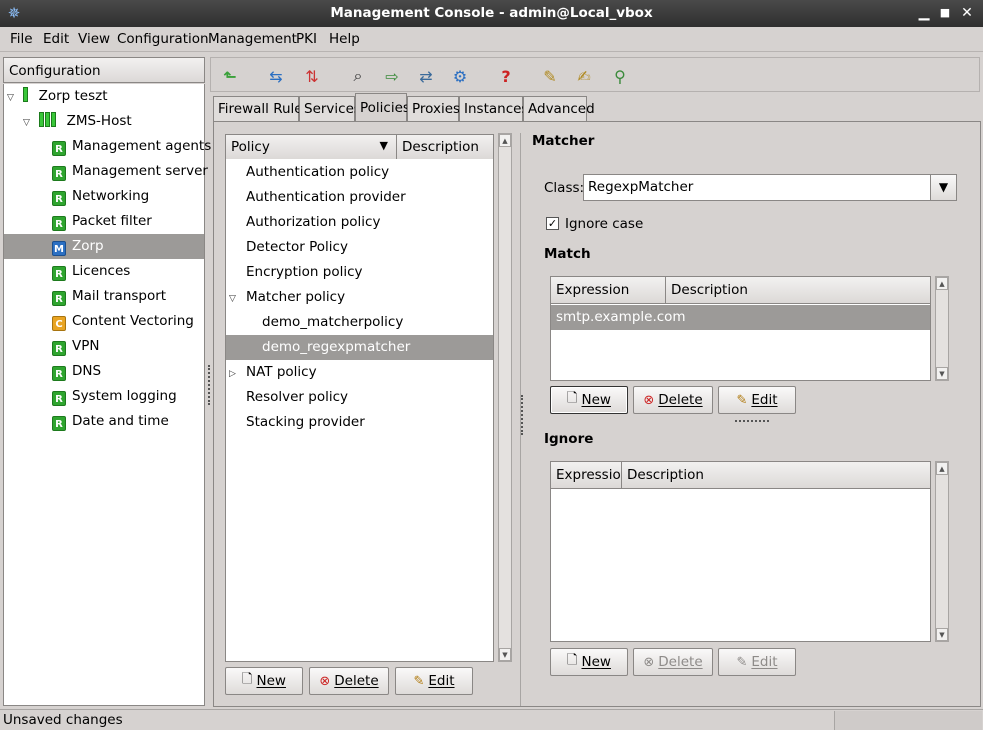  What do you see at coordinates (131, 146) in the screenshot?
I see `tree-item-management-agents: R Management agents` at bounding box center [131, 146].